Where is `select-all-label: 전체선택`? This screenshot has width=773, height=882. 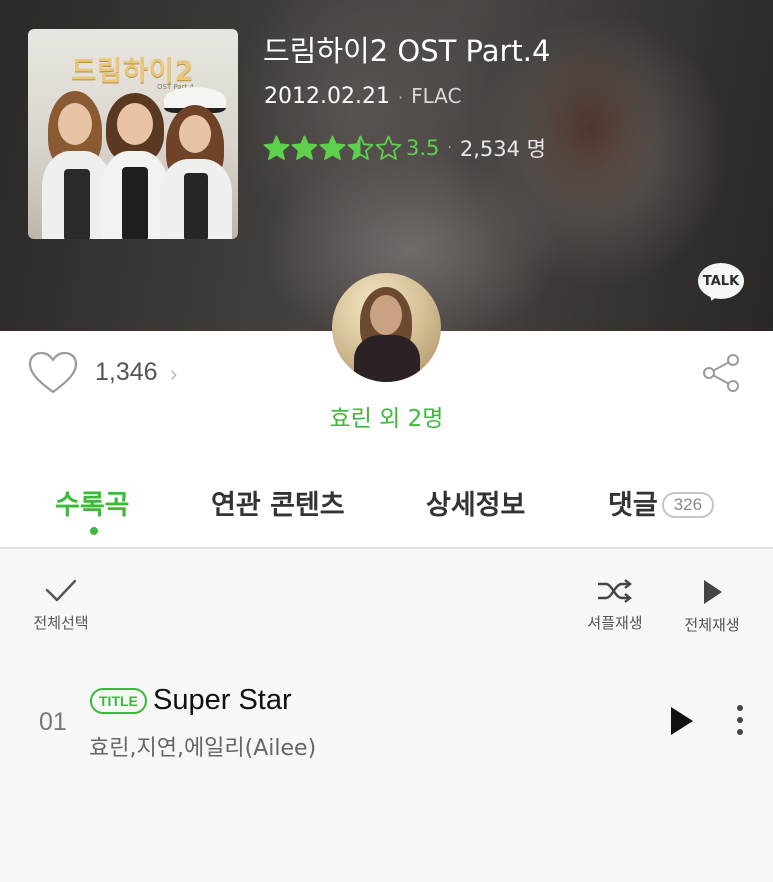 select-all-label: 전체선택 is located at coordinates (61, 623).